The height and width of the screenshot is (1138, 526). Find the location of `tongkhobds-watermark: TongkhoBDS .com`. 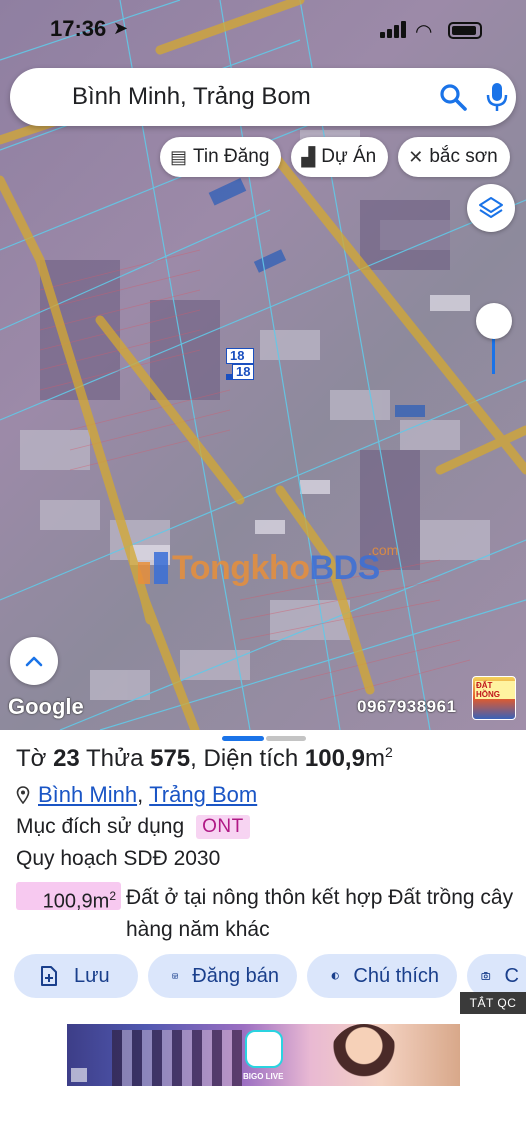

tongkhobds-watermark: TongkhoBDS .com is located at coordinates (267, 565).